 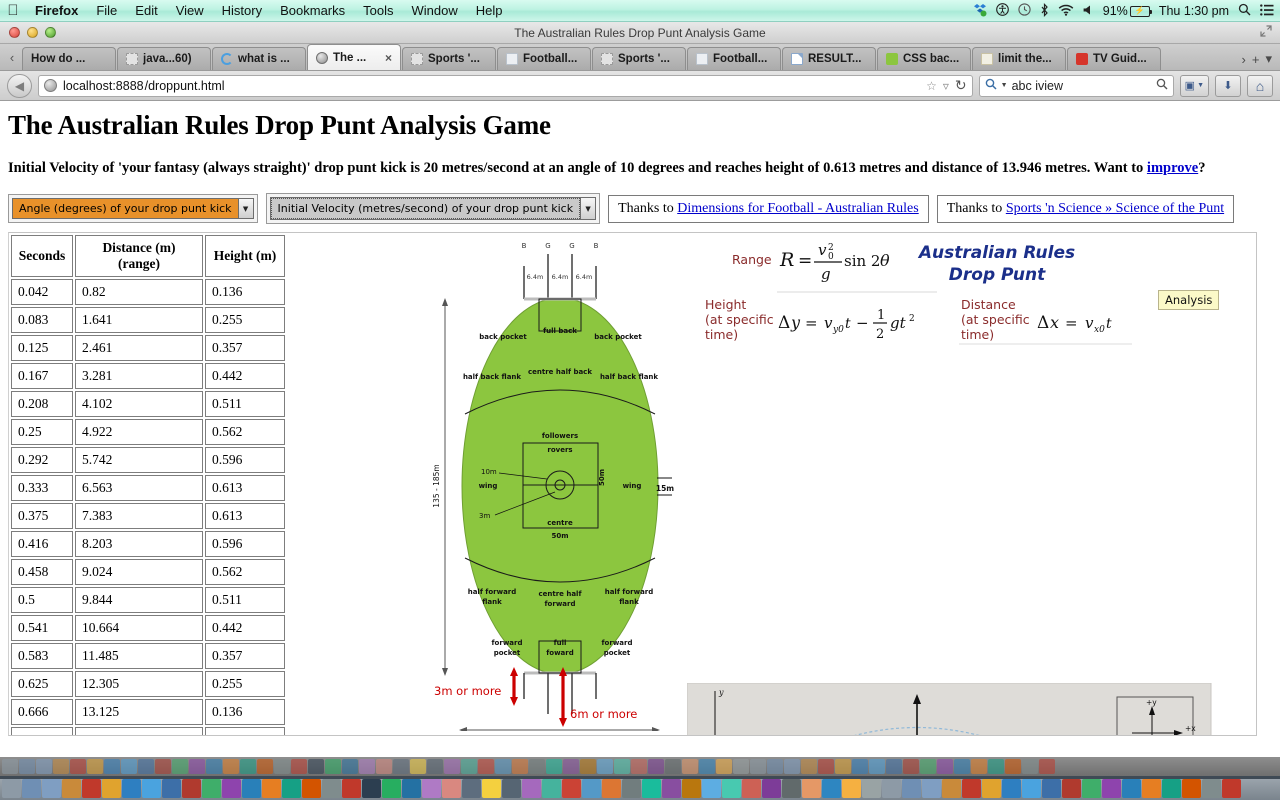 I want to click on fullscreen-icon, so click(x=1266, y=32).